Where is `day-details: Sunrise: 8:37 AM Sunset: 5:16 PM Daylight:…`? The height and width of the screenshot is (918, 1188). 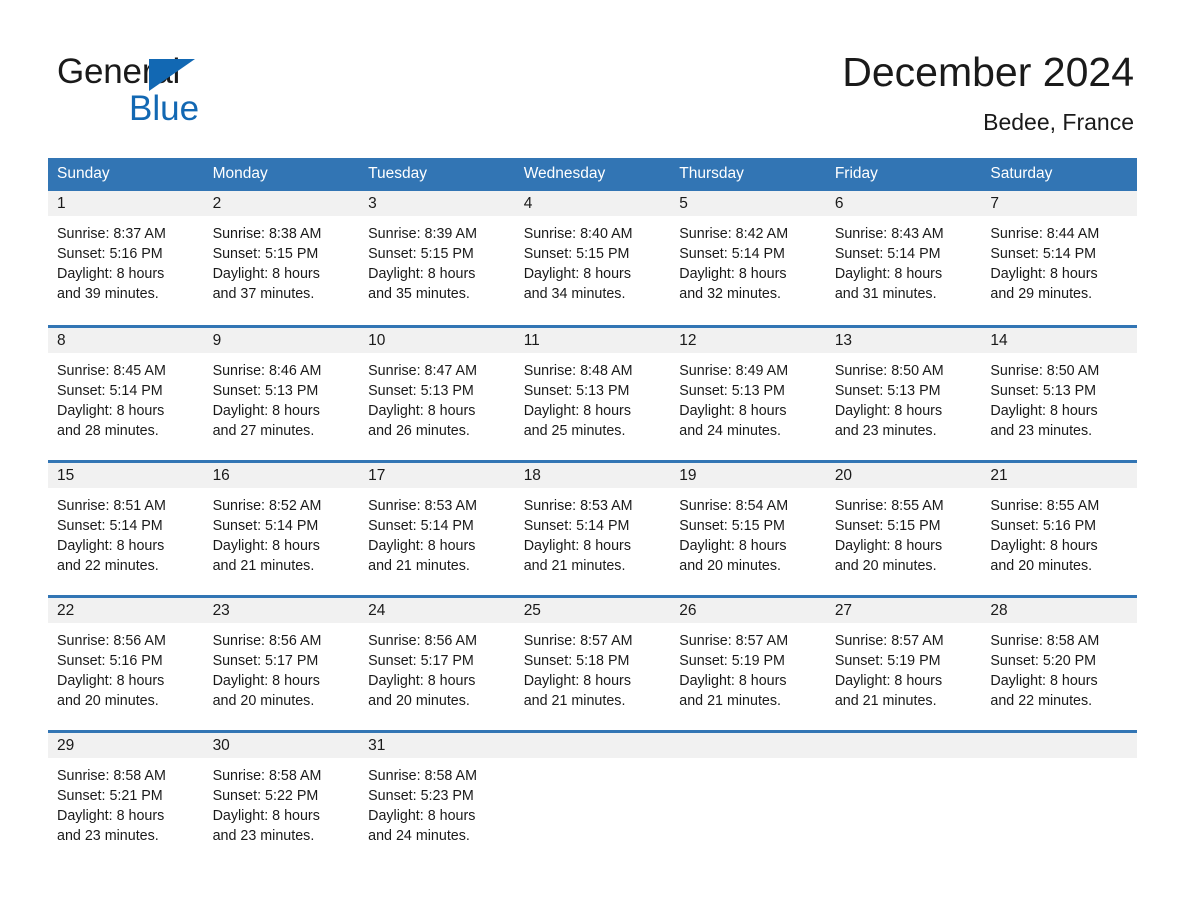 day-details: Sunrise: 8:37 AM Sunset: 5:16 PM Daylight:… is located at coordinates (126, 260).